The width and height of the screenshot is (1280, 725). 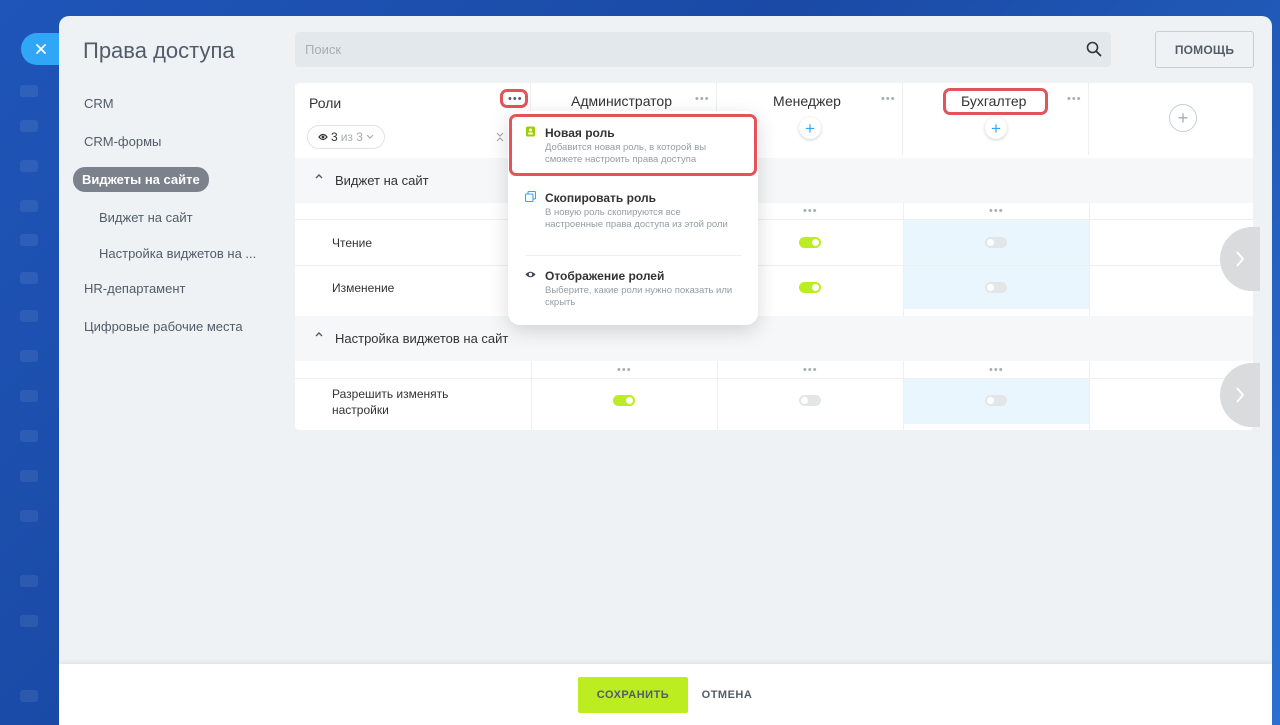 What do you see at coordinates (351, 137) in the screenshot?
I see `roles-total-count: из 3` at bounding box center [351, 137].